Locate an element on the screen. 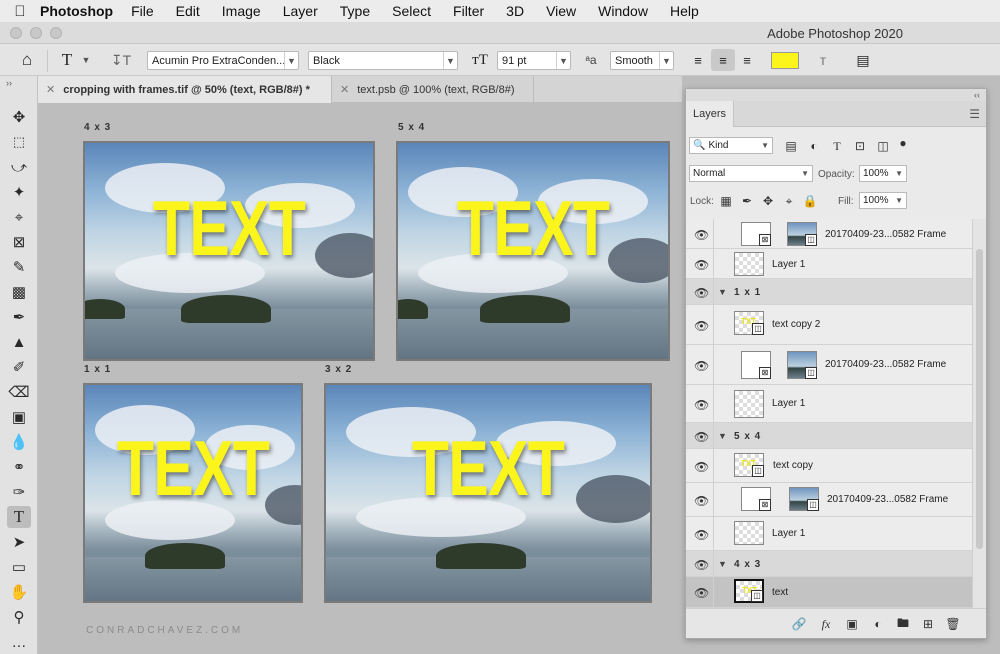  menu-layer: Layer is located at coordinates (300, 11).